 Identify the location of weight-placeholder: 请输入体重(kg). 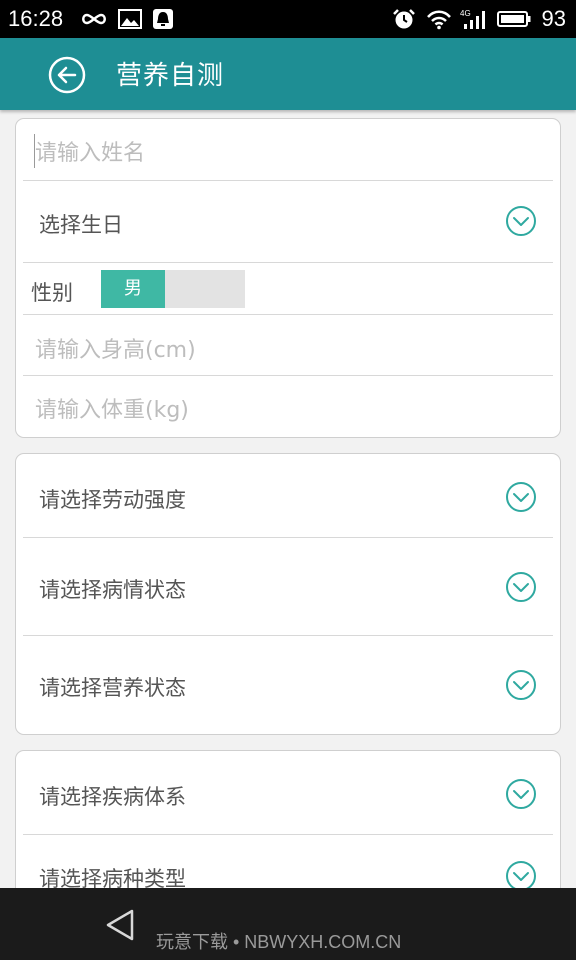
(112, 410).